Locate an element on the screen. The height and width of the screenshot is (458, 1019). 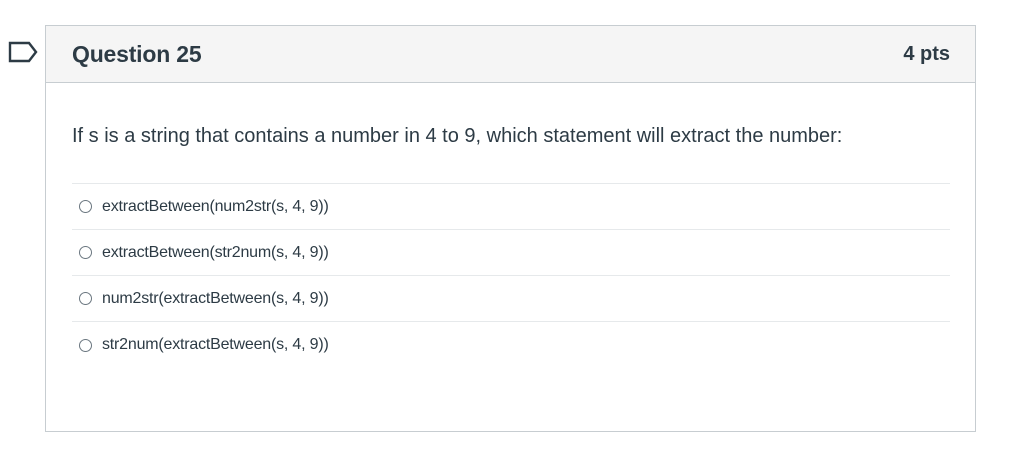
question-title: Question 25 is located at coordinates (137, 53).